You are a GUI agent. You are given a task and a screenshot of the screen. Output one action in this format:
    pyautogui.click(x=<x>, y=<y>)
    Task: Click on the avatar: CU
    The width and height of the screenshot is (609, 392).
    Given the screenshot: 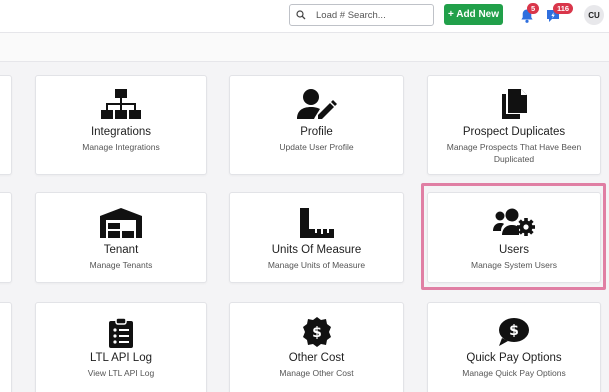 What is the action you would take?
    pyautogui.click(x=594, y=15)
    